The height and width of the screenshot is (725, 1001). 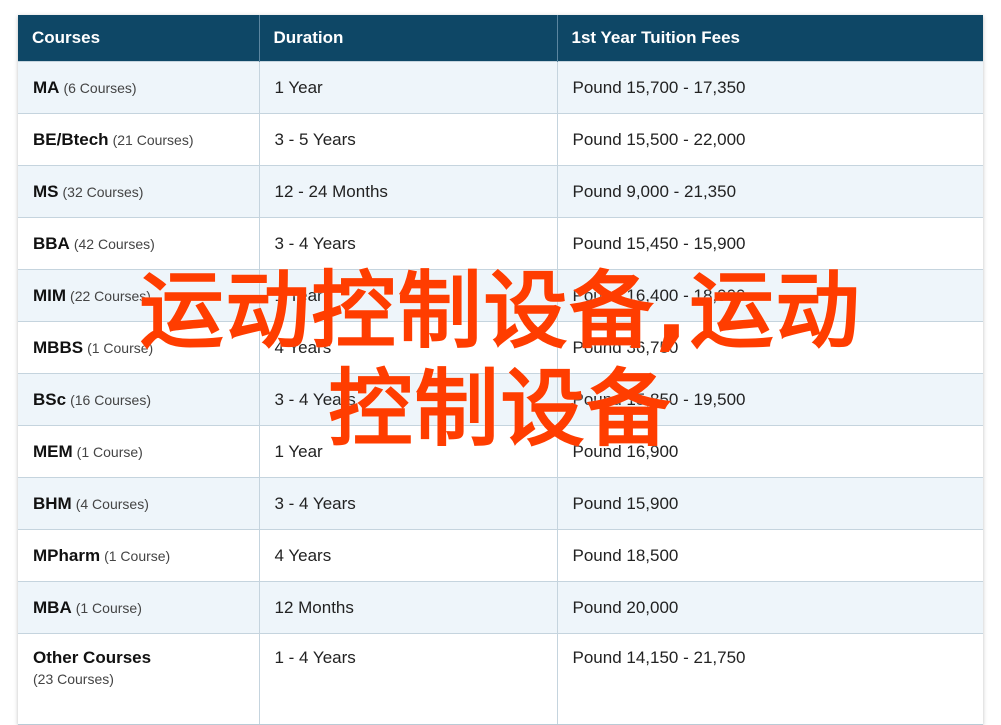 I want to click on course-cell: MBA (1 Course), so click(x=139, y=607).